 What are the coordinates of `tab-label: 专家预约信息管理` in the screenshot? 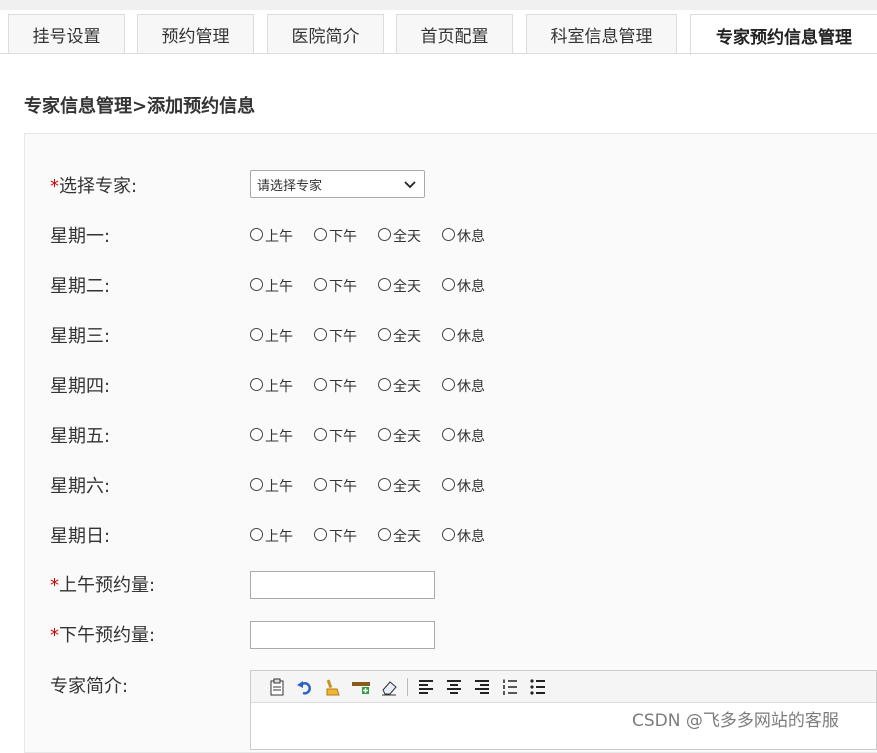 It's located at (784, 37).